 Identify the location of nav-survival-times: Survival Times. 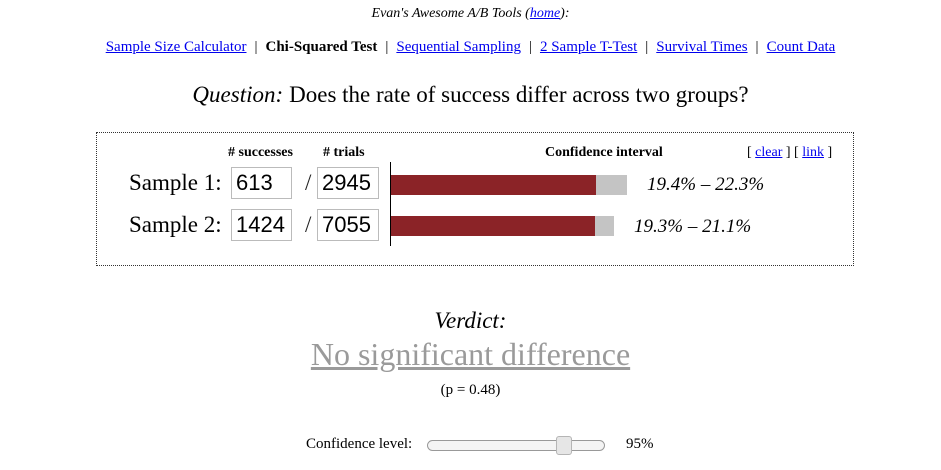
(701, 47).